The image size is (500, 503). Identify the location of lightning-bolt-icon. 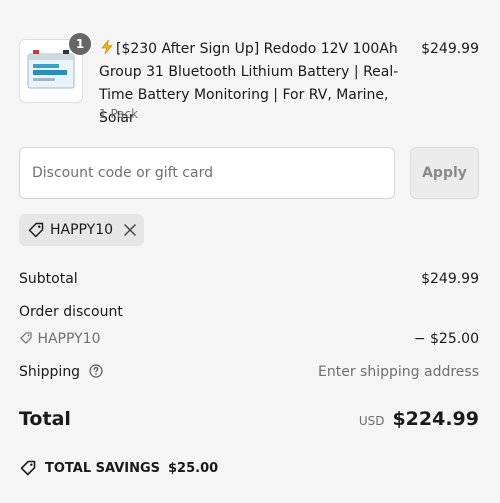
(107, 47).